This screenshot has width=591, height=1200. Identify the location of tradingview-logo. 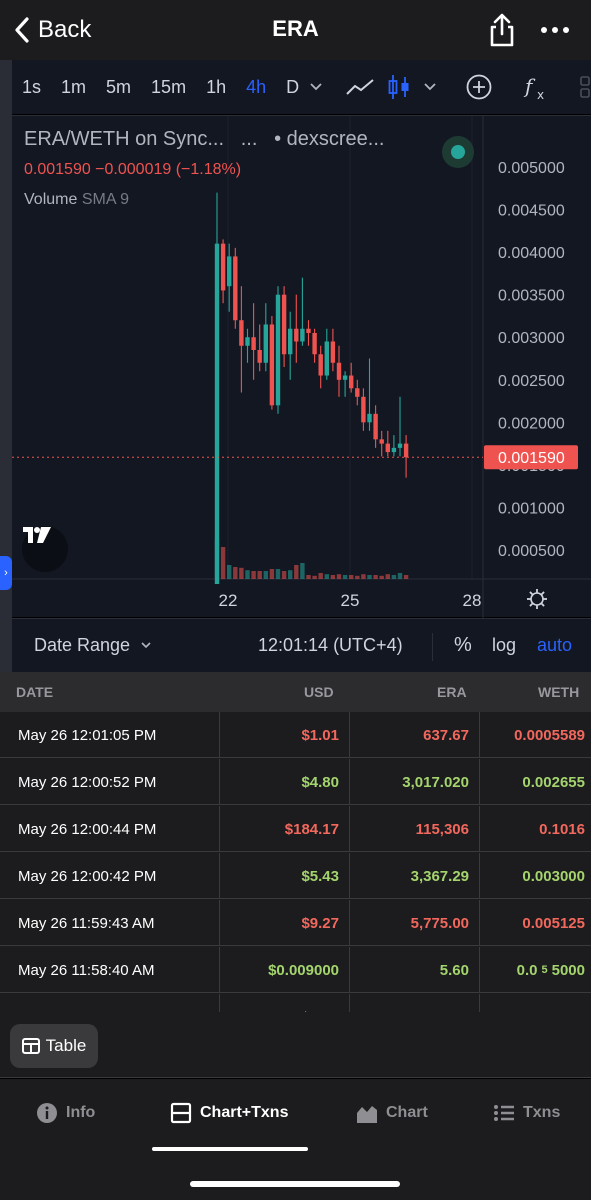
(45, 549).